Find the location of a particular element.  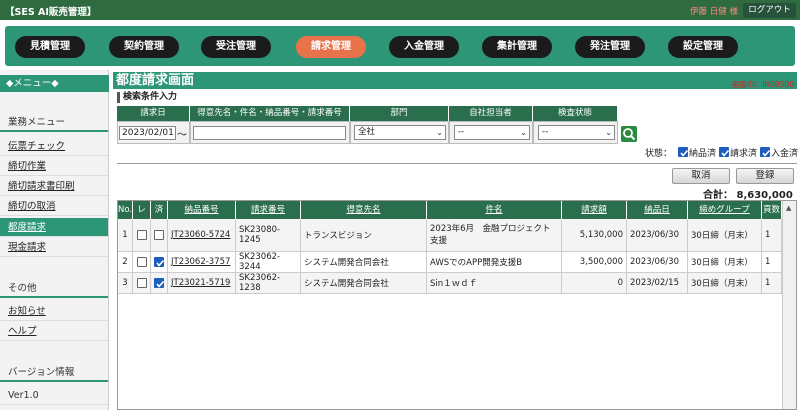

sidebar-item-closing-cancel: 締切の取消 is located at coordinates (54, 206).